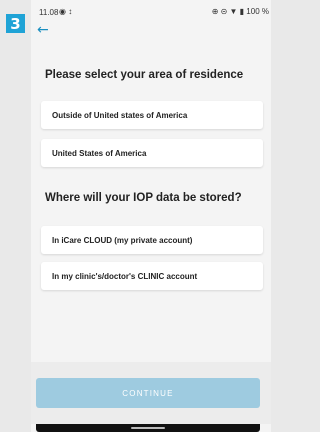  I want to click on status-time: 11.08, so click(49, 12).